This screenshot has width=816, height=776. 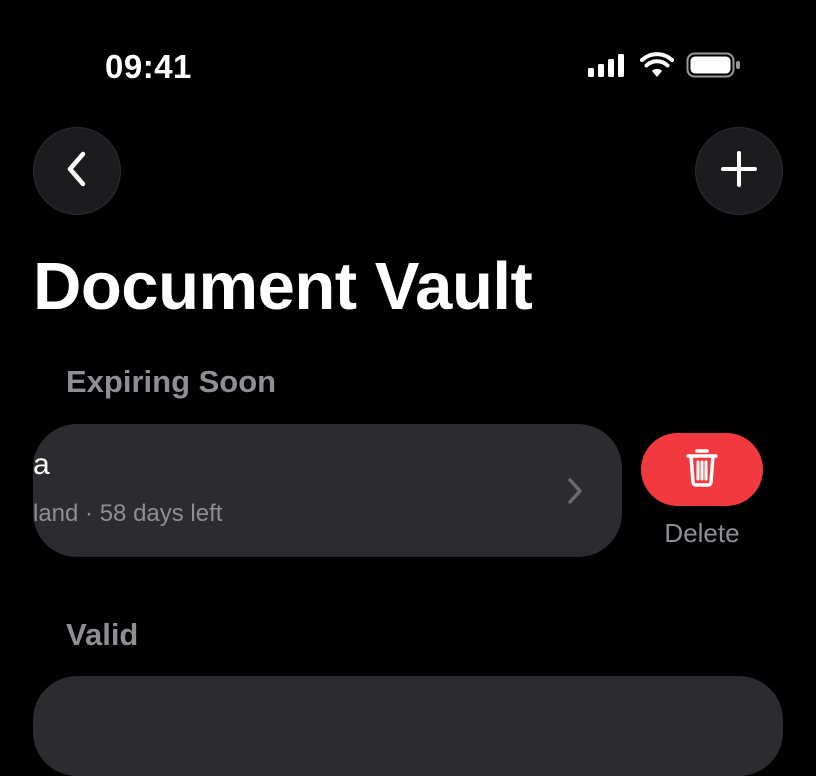 I want to click on trash-icon, so click(x=702, y=469).